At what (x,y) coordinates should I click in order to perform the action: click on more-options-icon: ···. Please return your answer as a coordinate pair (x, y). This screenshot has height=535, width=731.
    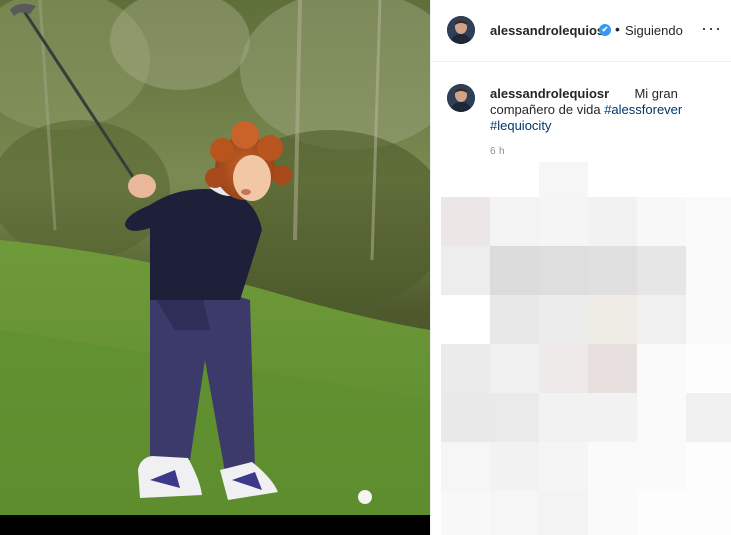
    Looking at the image, I should click on (711, 28).